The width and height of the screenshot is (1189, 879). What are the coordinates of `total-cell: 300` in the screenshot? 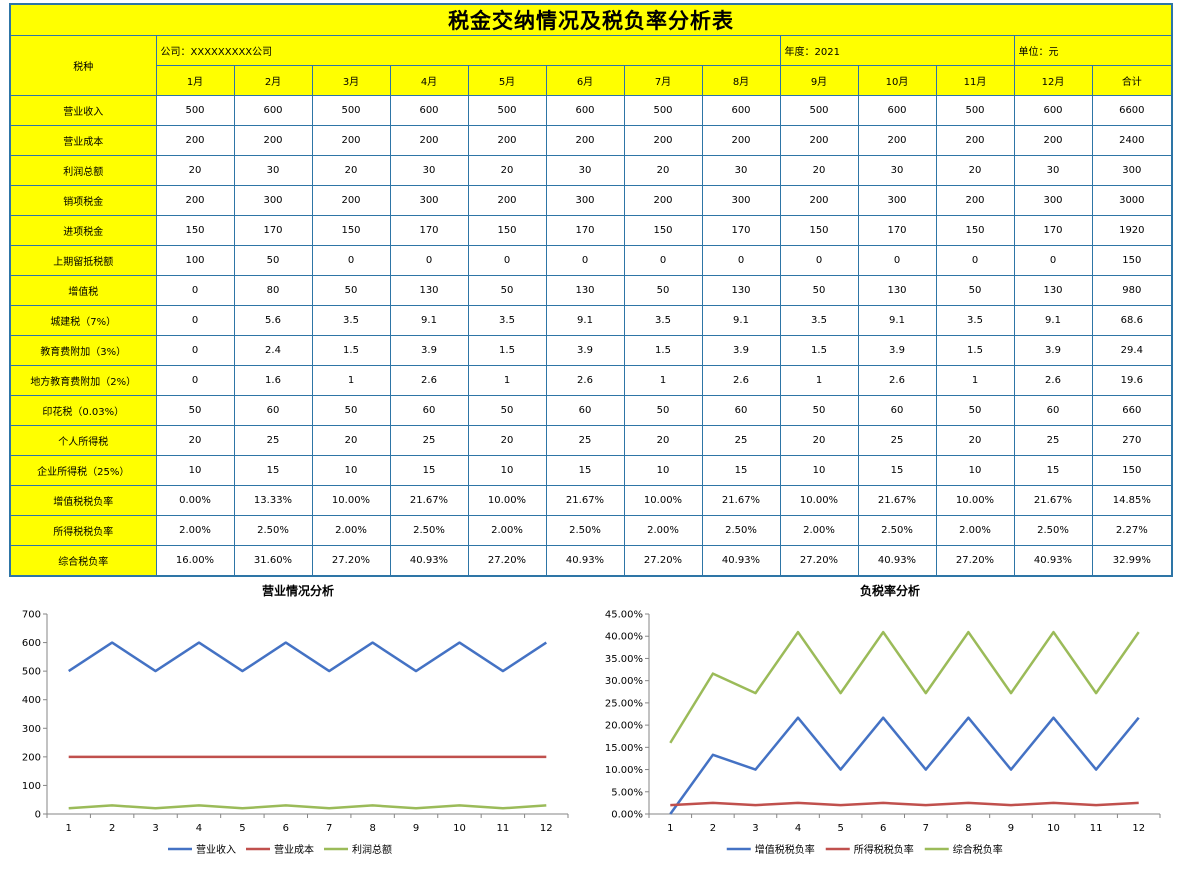 It's located at (1132, 170).